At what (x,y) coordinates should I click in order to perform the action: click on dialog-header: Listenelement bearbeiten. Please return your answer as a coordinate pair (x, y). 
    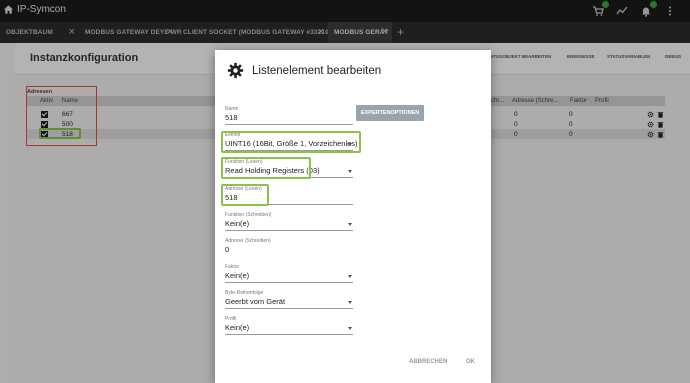
    Looking at the image, I should click on (304, 70).